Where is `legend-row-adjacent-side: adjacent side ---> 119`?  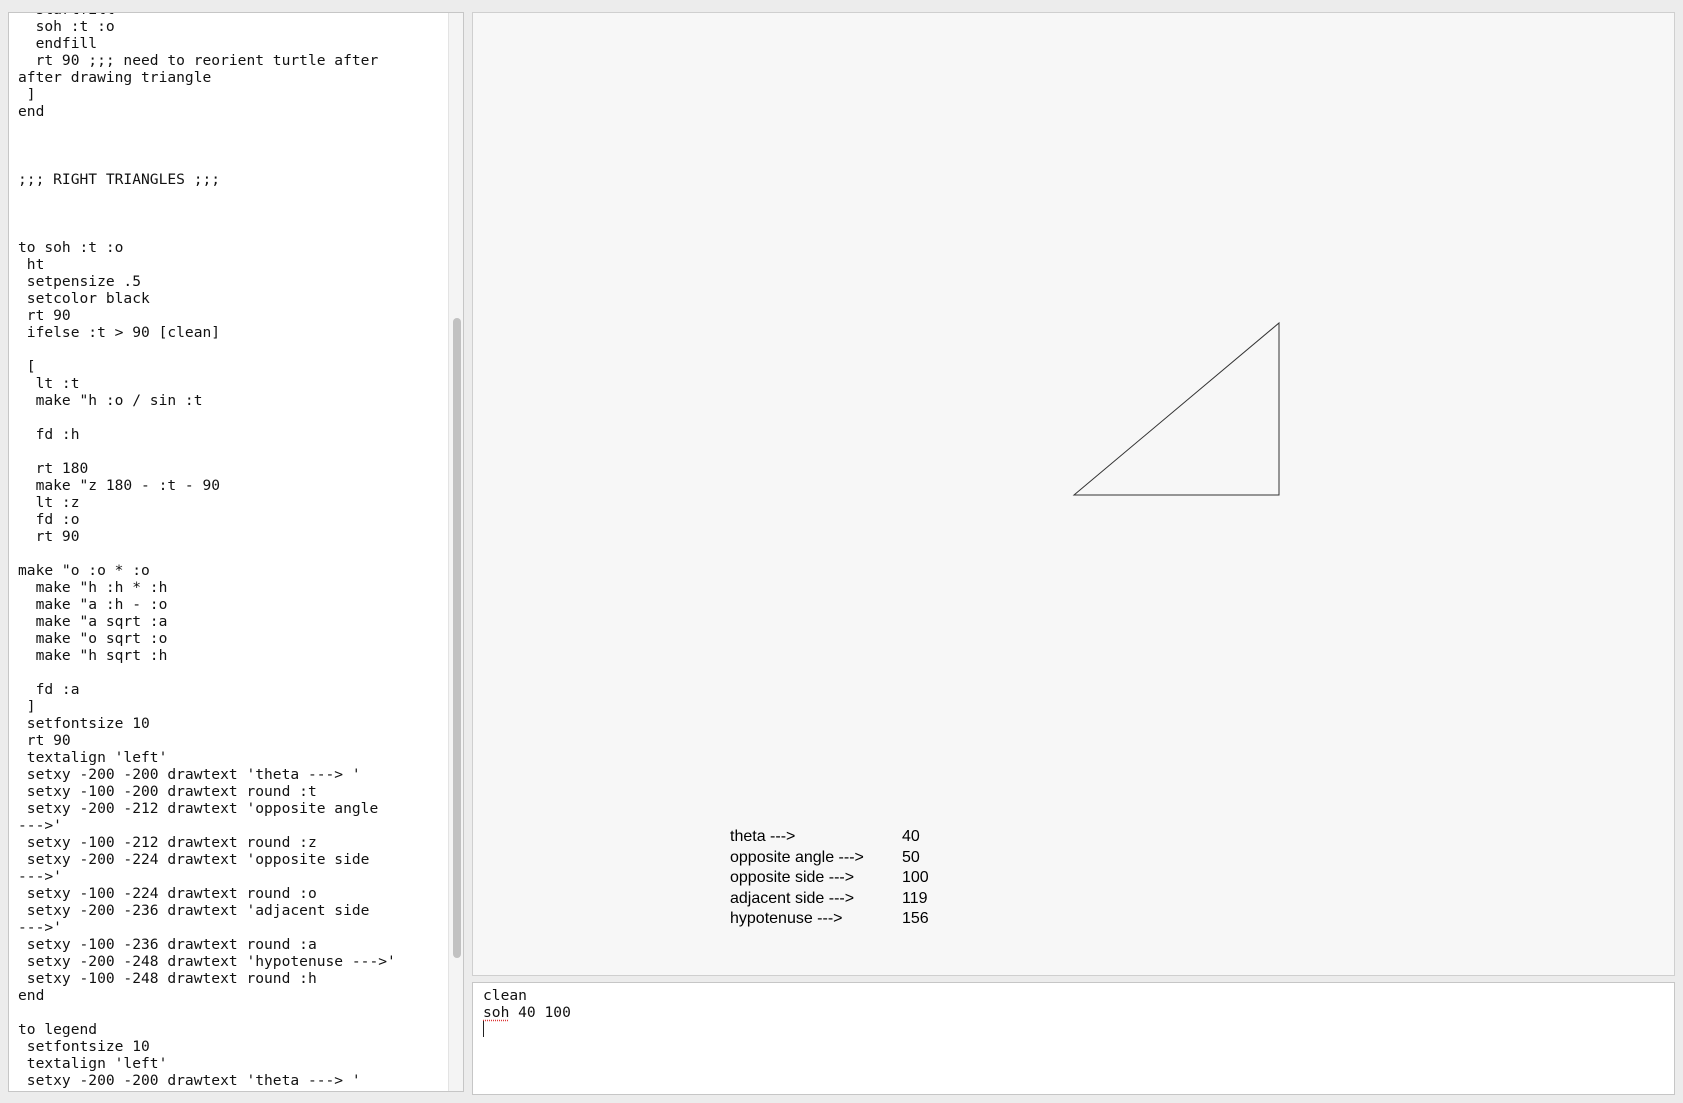 legend-row-adjacent-side: adjacent side ---> 119 is located at coordinates (829, 899).